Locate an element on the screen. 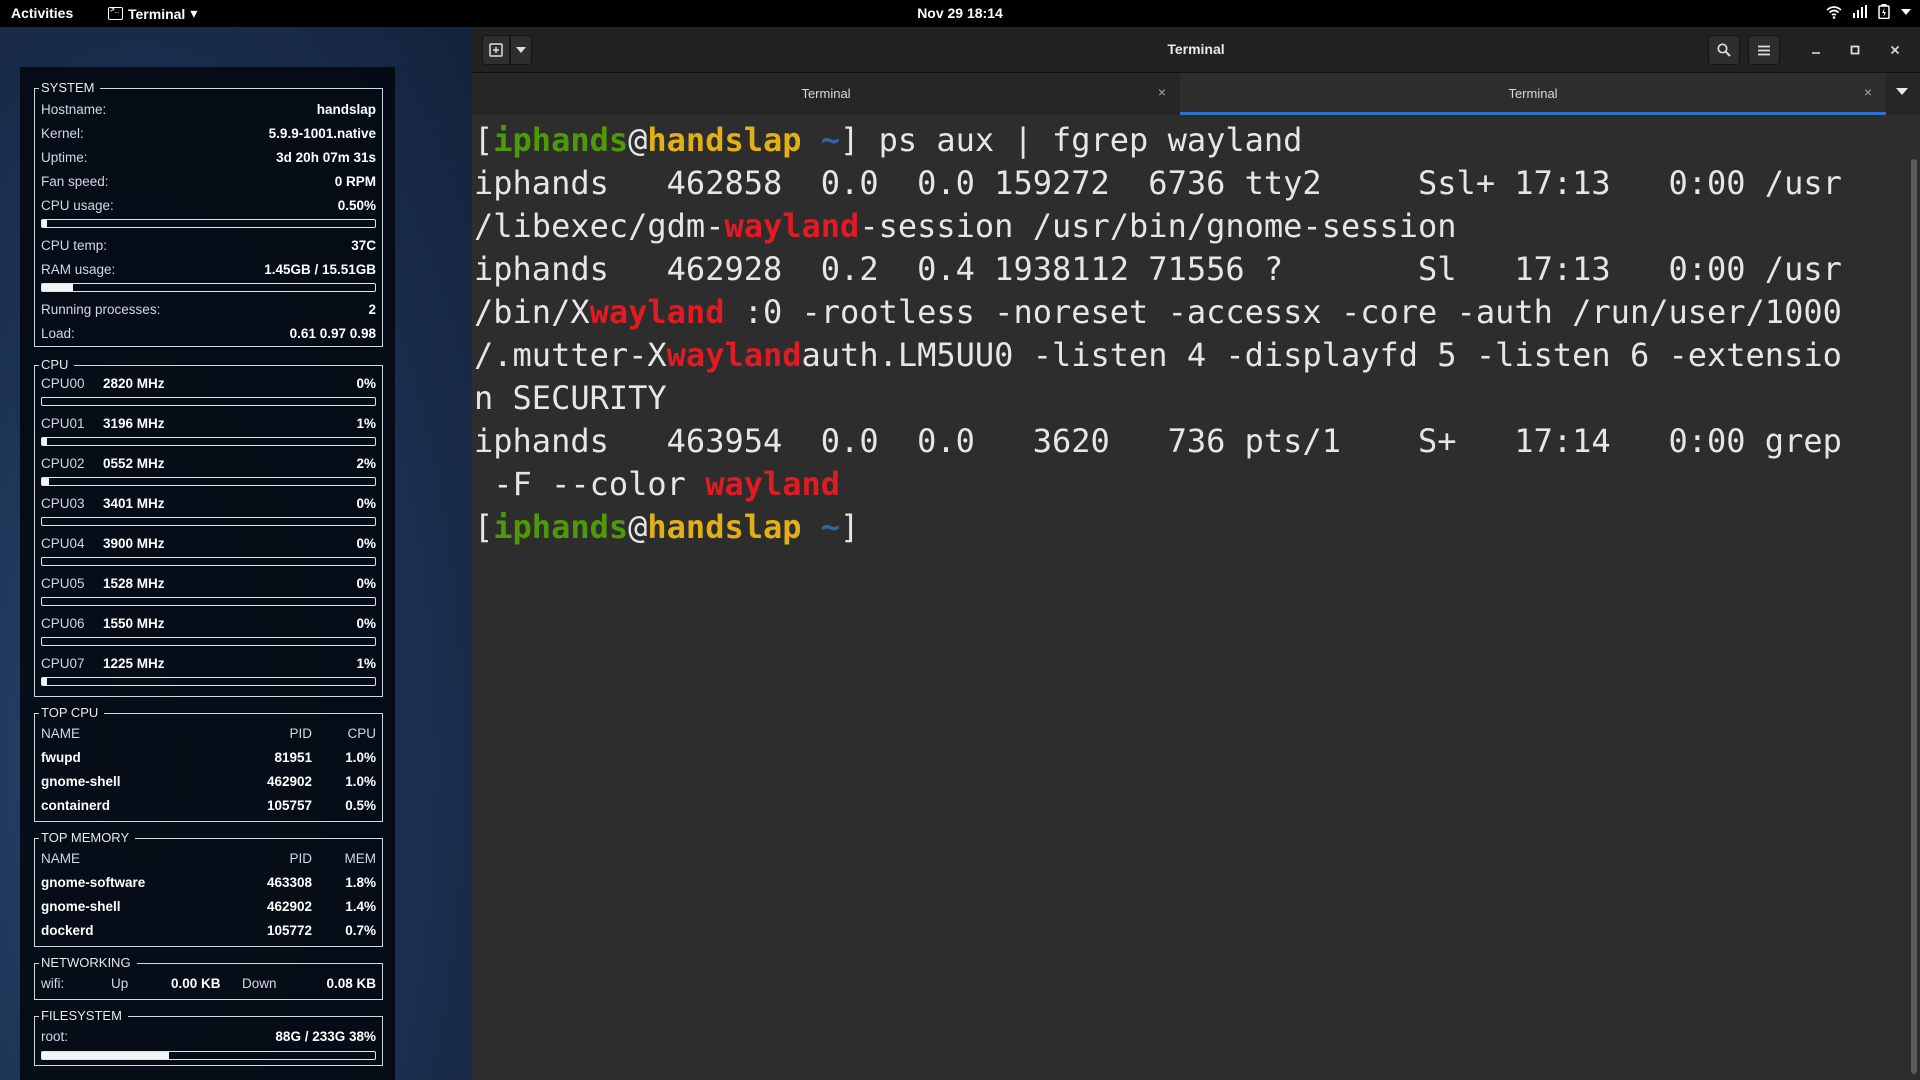  close-icon is located at coordinates (1895, 50).